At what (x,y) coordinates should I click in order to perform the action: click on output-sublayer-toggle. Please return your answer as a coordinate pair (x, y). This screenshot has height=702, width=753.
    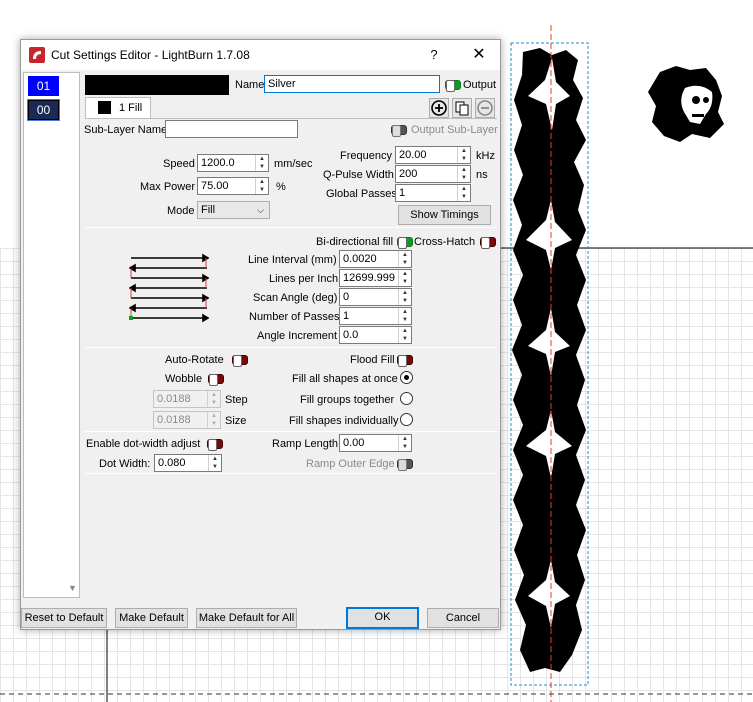
    Looking at the image, I should click on (399, 131).